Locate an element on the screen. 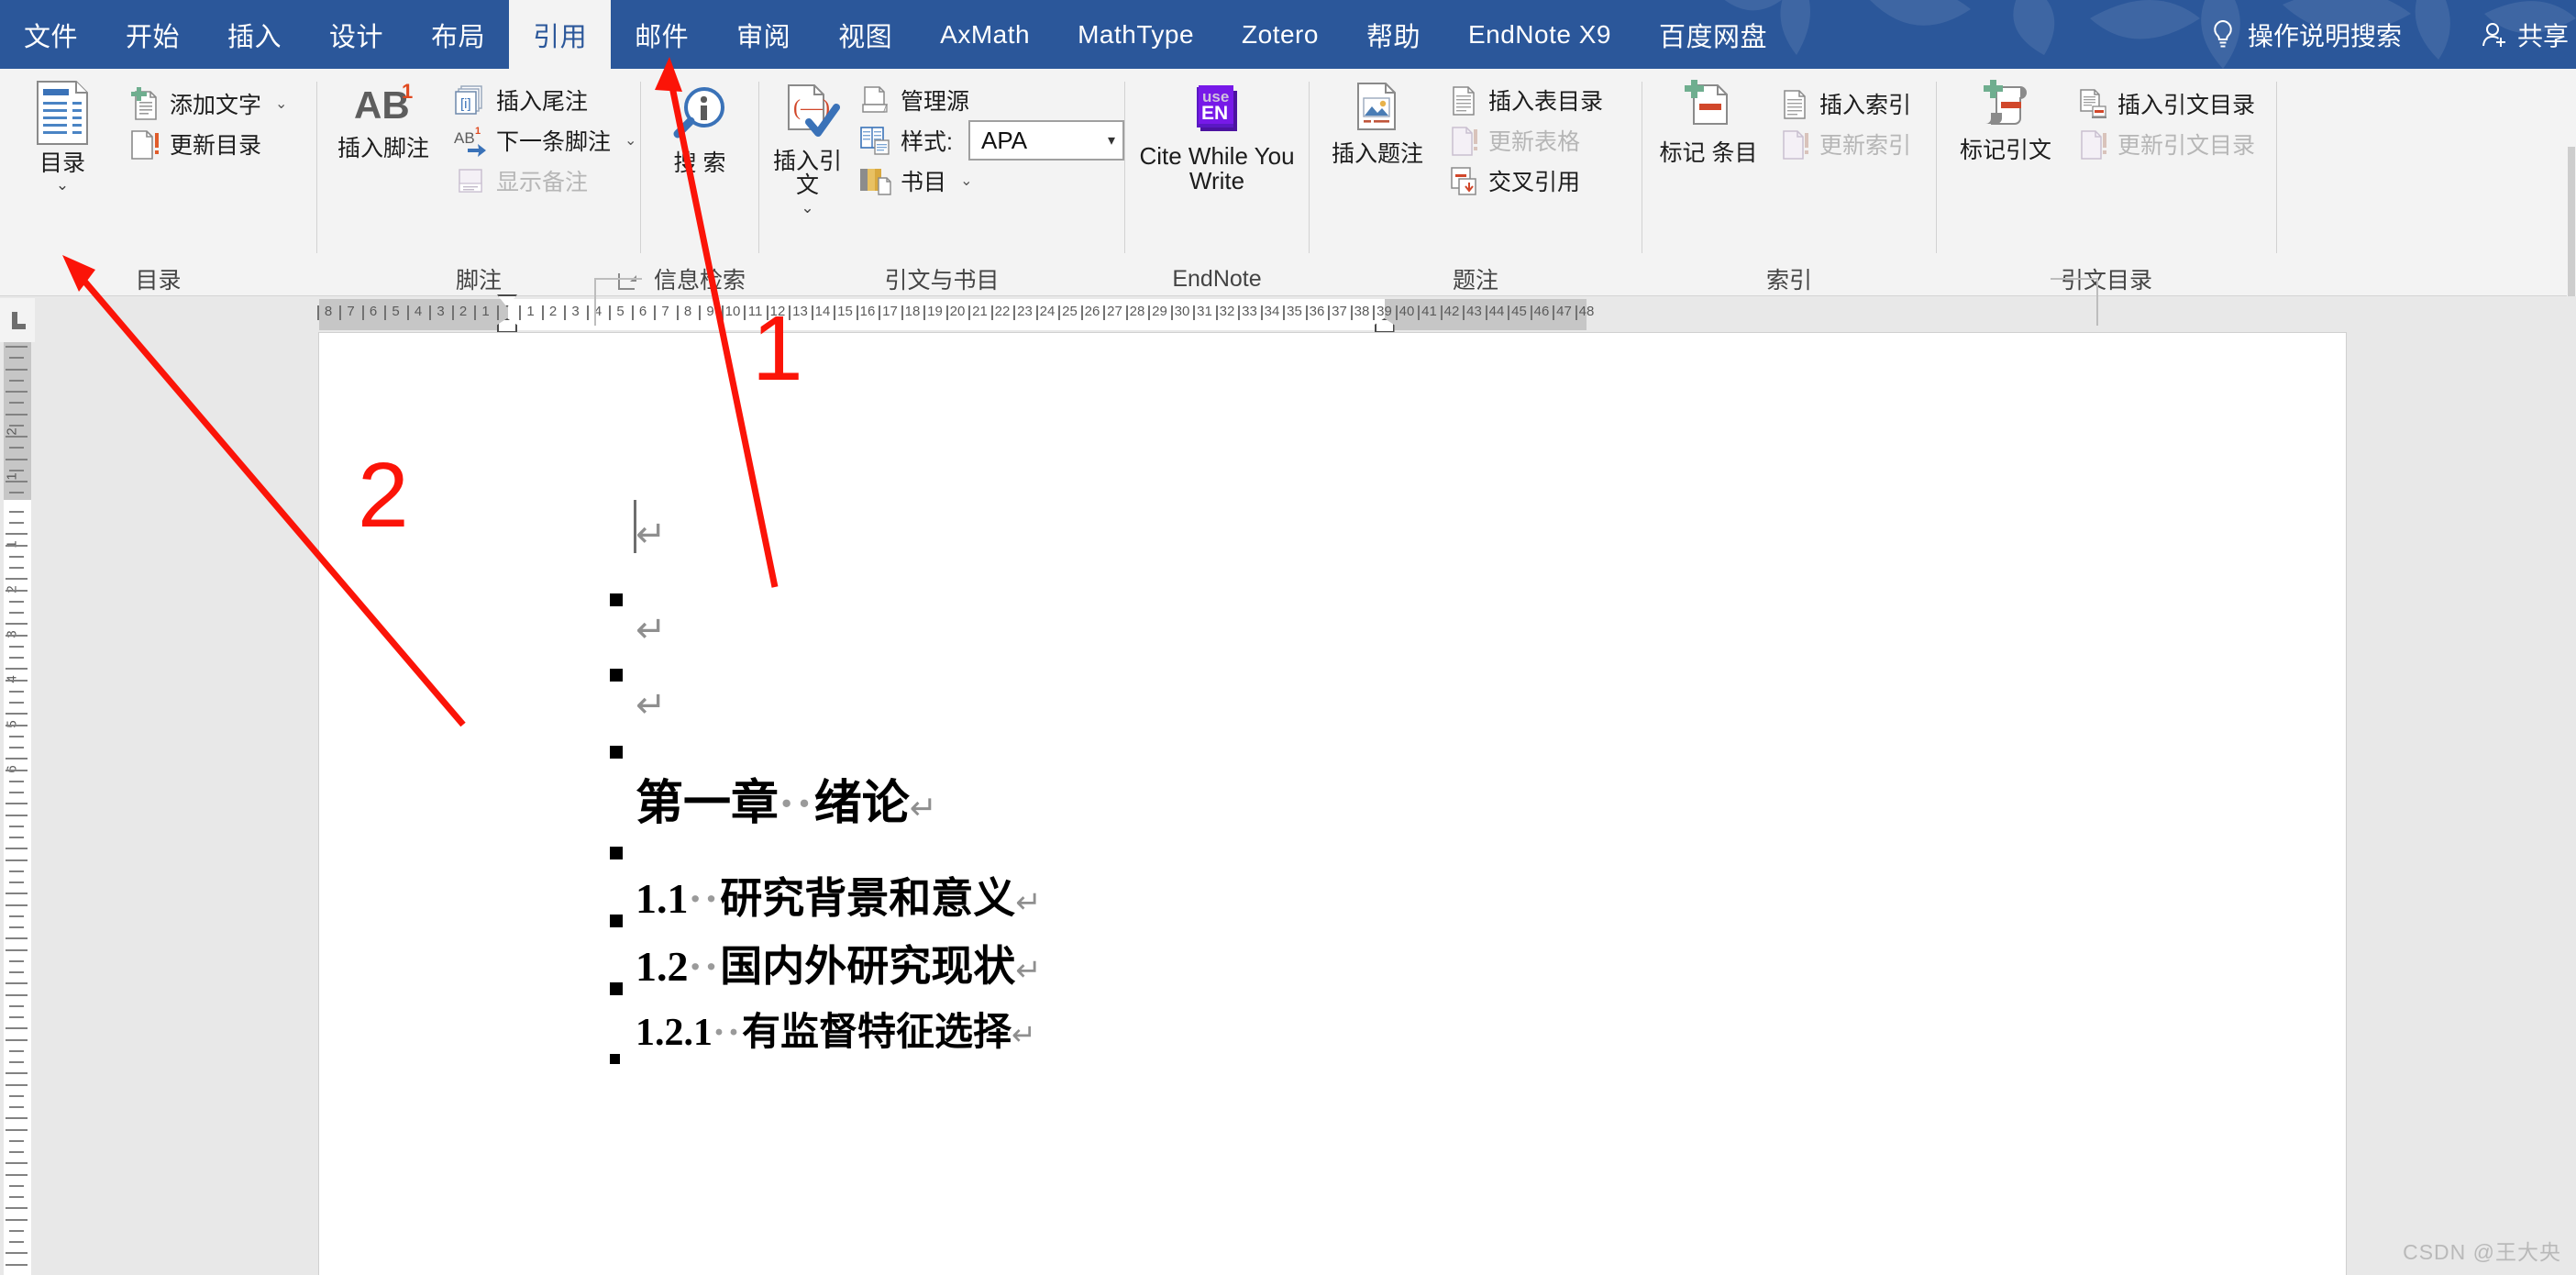 This screenshot has width=2576, height=1275. ruler-tick-label: 19 is located at coordinates (935, 311).